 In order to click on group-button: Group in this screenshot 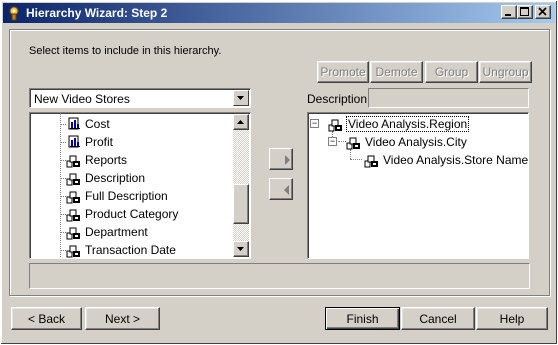, I will do `click(451, 72)`.